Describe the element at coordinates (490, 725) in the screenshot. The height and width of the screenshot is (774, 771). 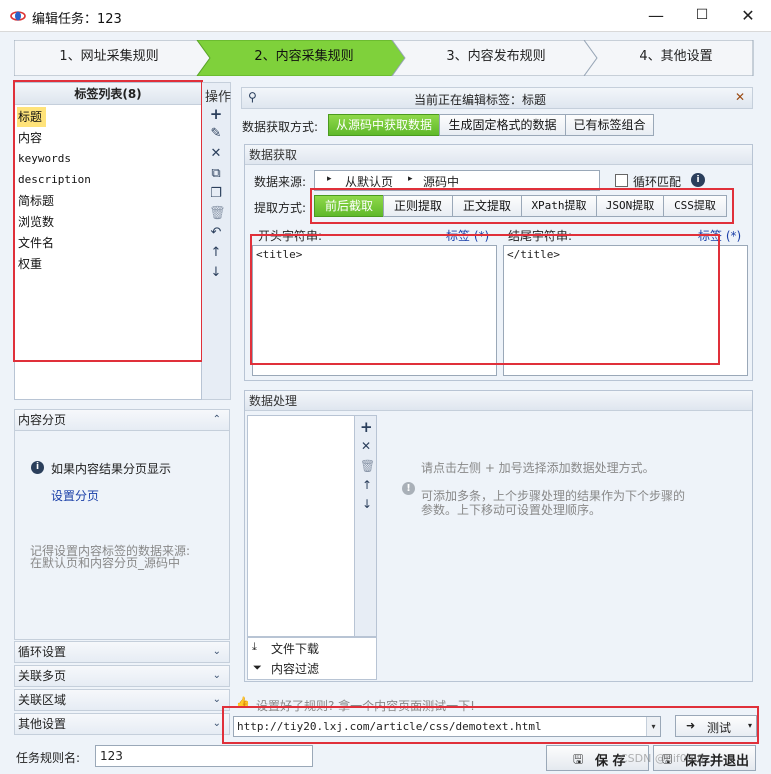
I see `test-url-highlight` at that location.